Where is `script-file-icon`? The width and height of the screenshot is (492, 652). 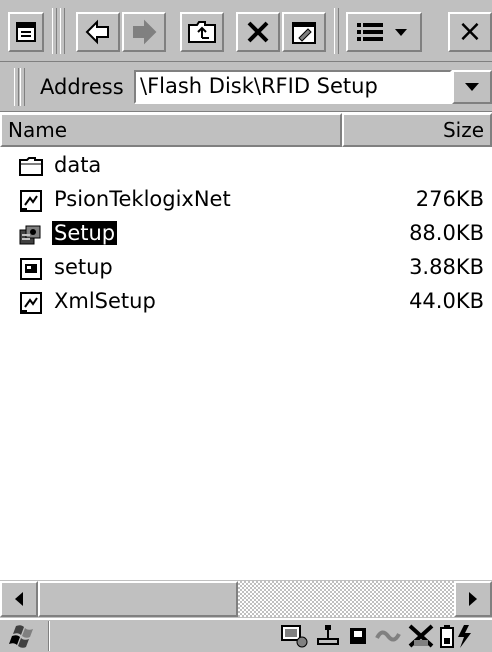
script-file-icon is located at coordinates (31, 269).